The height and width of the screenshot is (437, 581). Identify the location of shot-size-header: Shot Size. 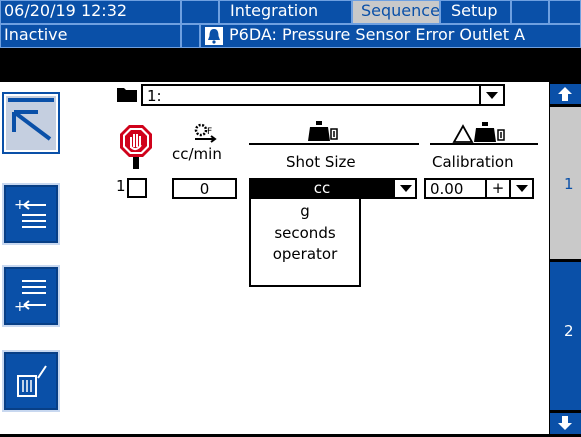
(321, 162).